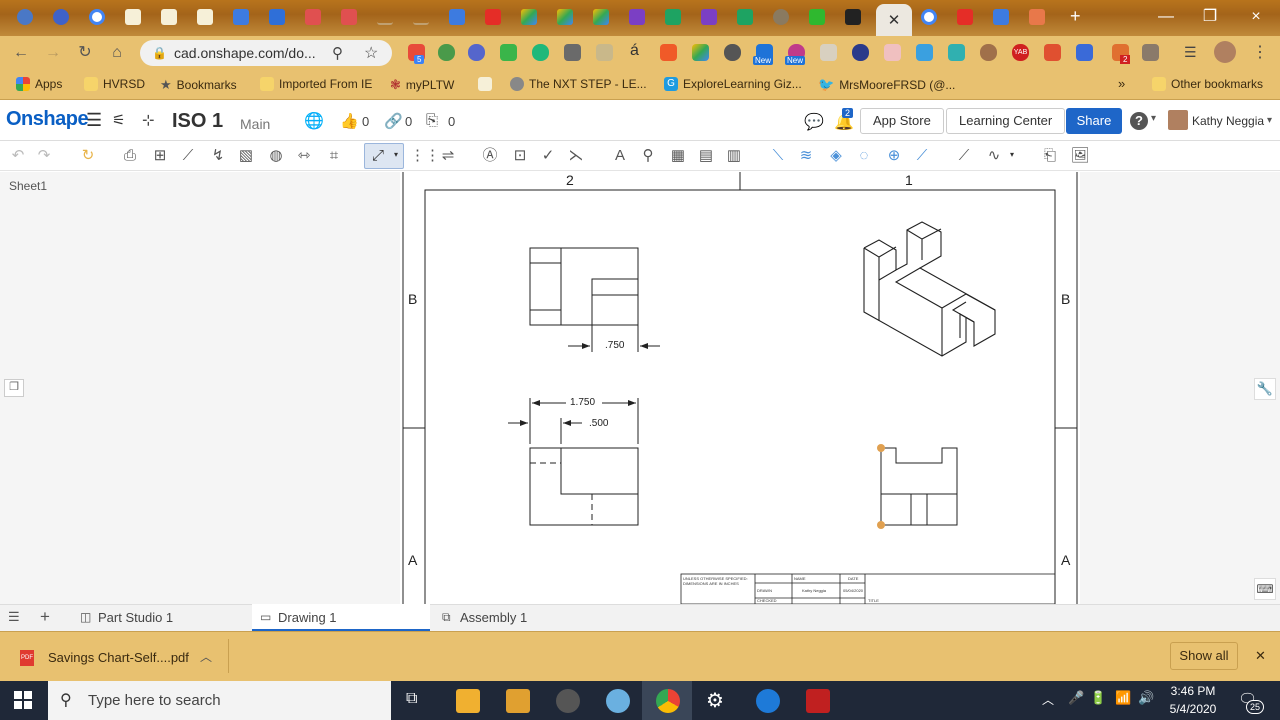 The image size is (1280, 720). What do you see at coordinates (1139, 121) in the screenshot?
I see `help-icon: ?` at bounding box center [1139, 121].